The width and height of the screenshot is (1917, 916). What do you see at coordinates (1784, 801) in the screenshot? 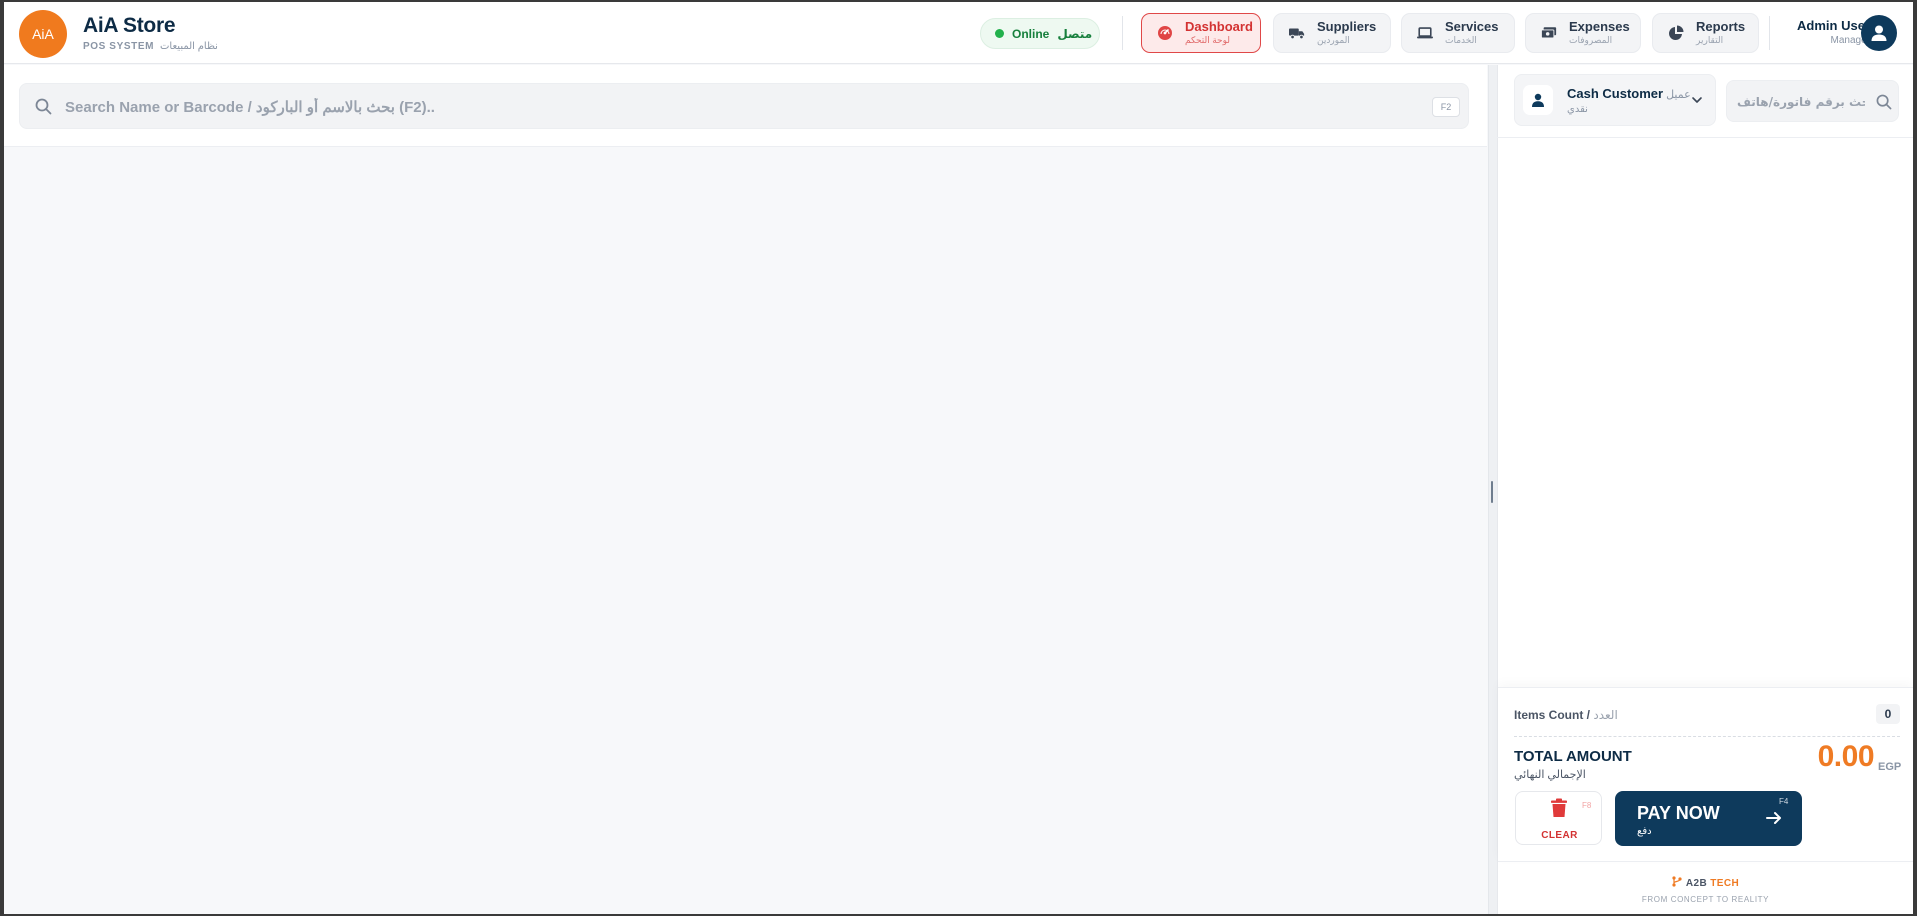
I see `pay-shortcut-badge: F4` at bounding box center [1784, 801].